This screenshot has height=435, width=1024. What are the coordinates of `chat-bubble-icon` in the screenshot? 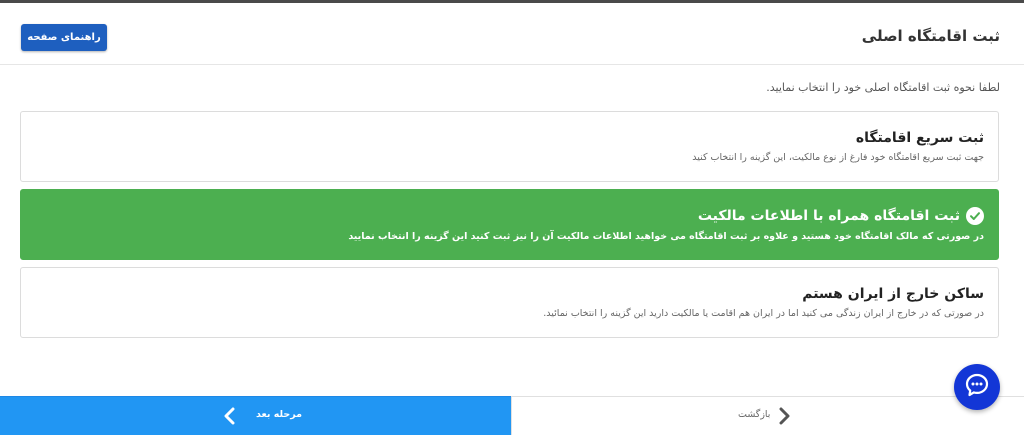 It's located at (977, 387).